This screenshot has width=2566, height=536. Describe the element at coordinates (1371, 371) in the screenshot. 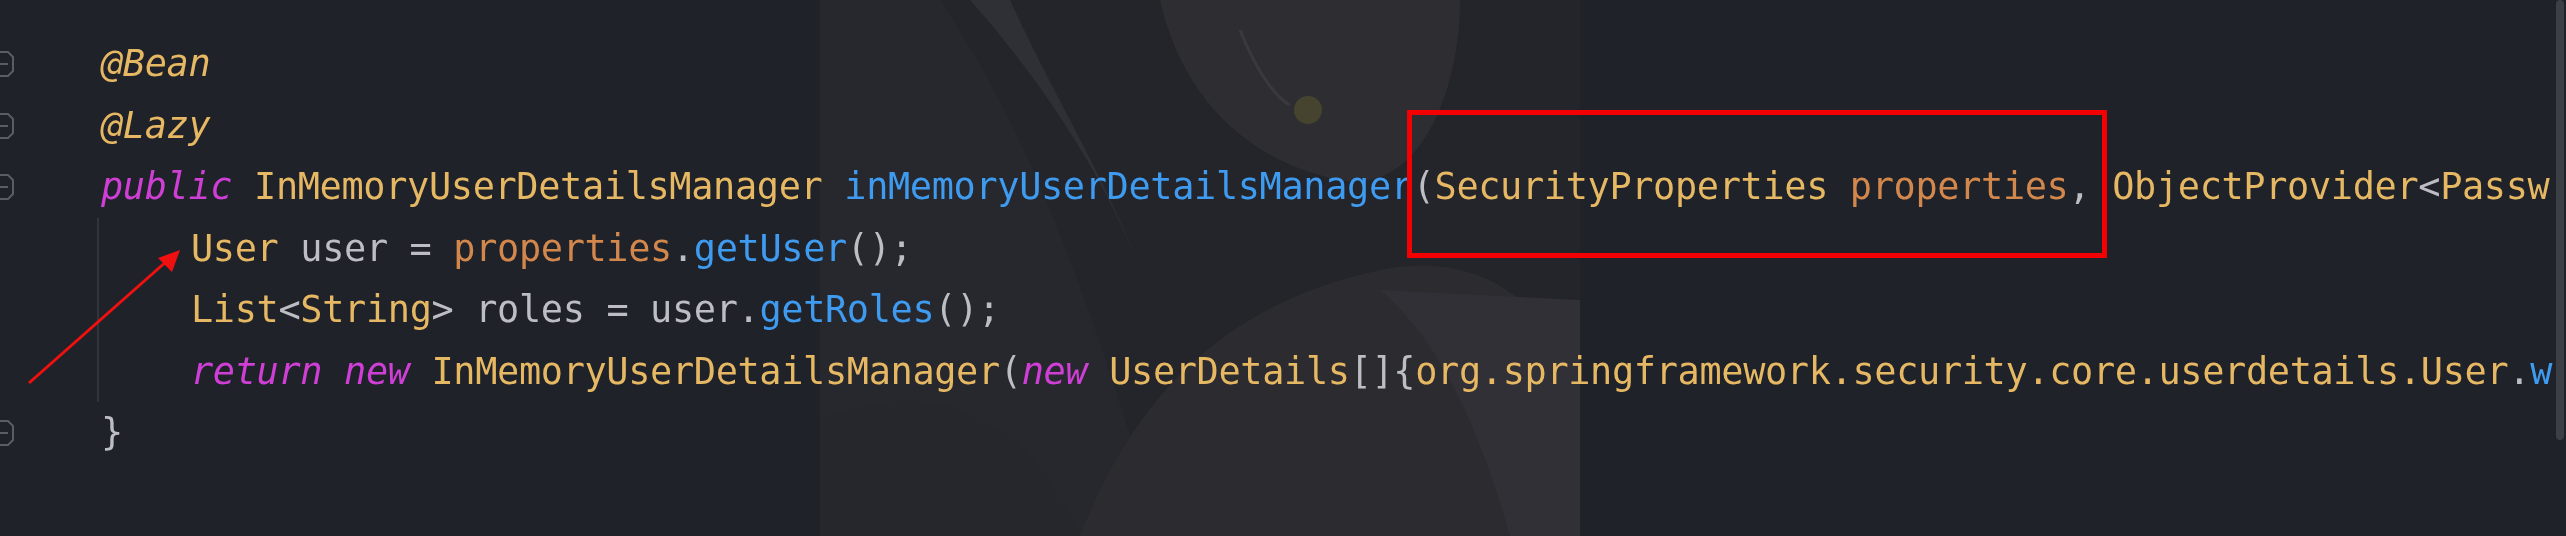

I see `code-line: return new InMemoryUserDetailsManager(new UserDetails[]{org.springframework.security.core.userdetails.User.w` at that location.